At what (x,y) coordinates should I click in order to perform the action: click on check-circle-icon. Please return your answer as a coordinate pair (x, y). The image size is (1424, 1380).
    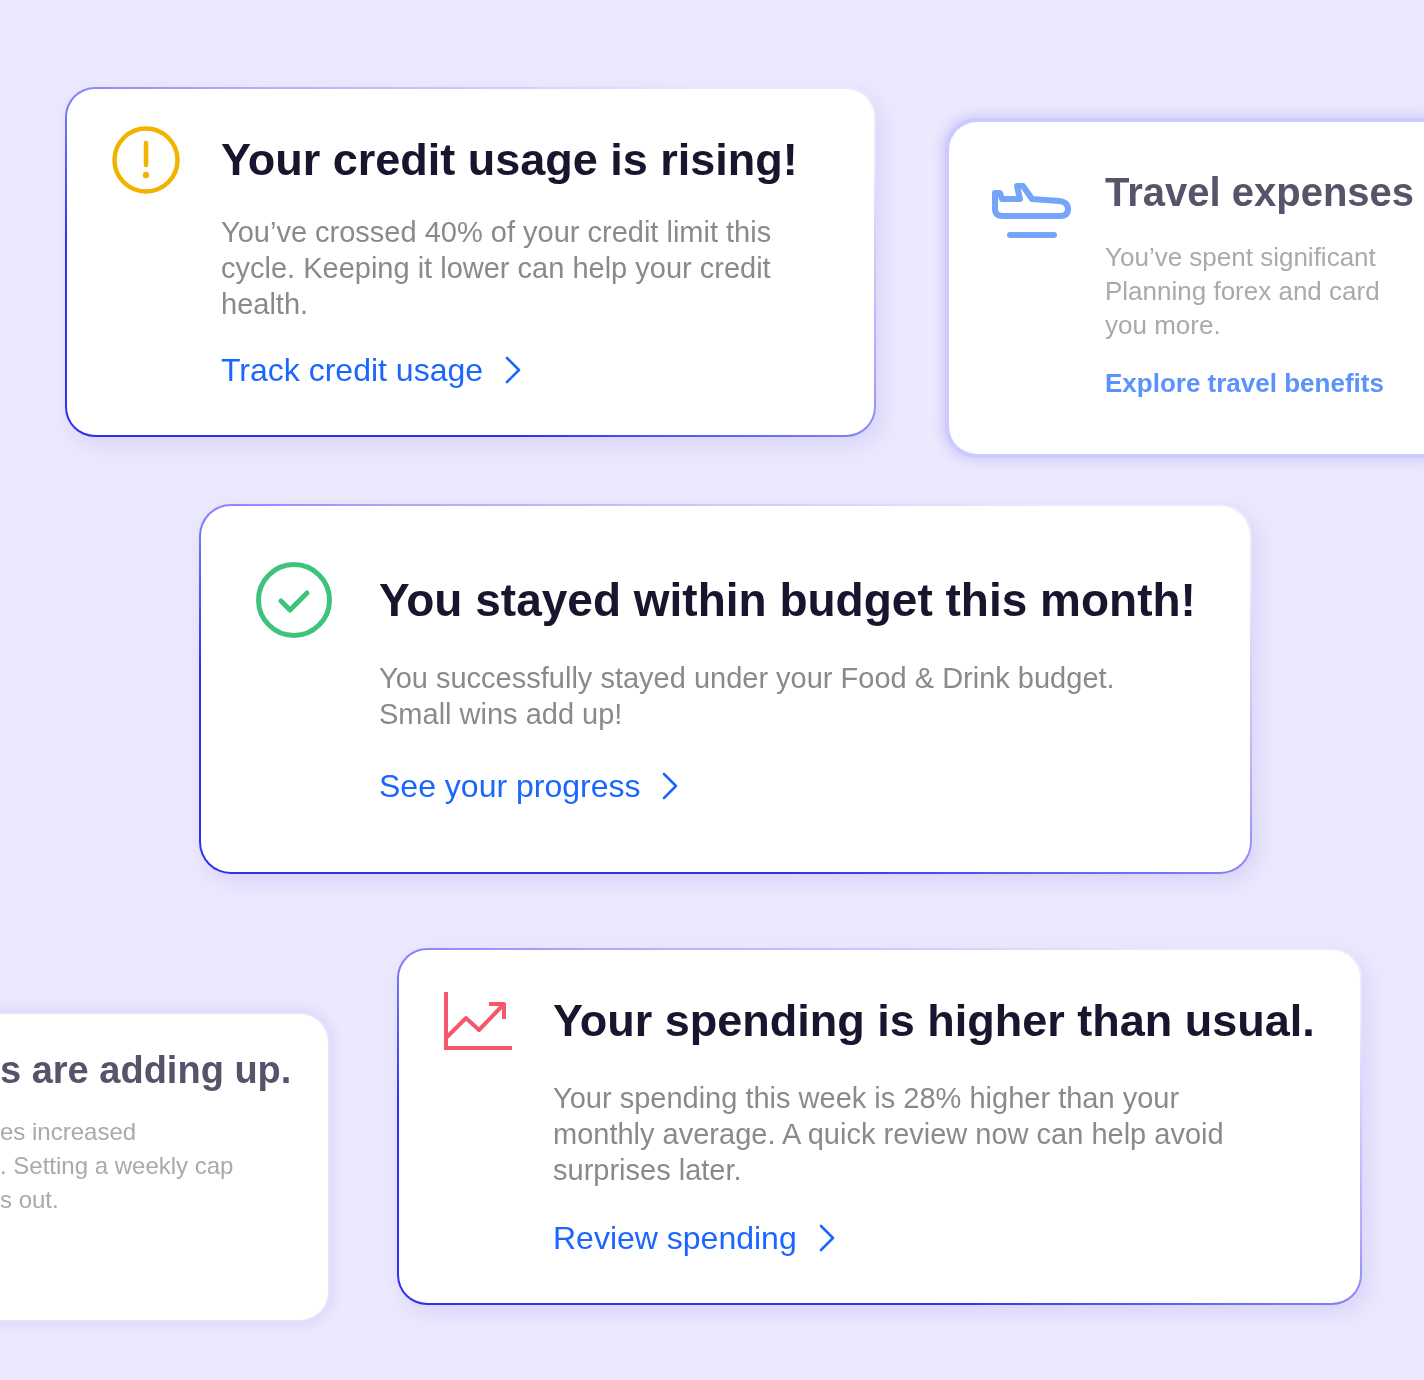
    Looking at the image, I should click on (294, 600).